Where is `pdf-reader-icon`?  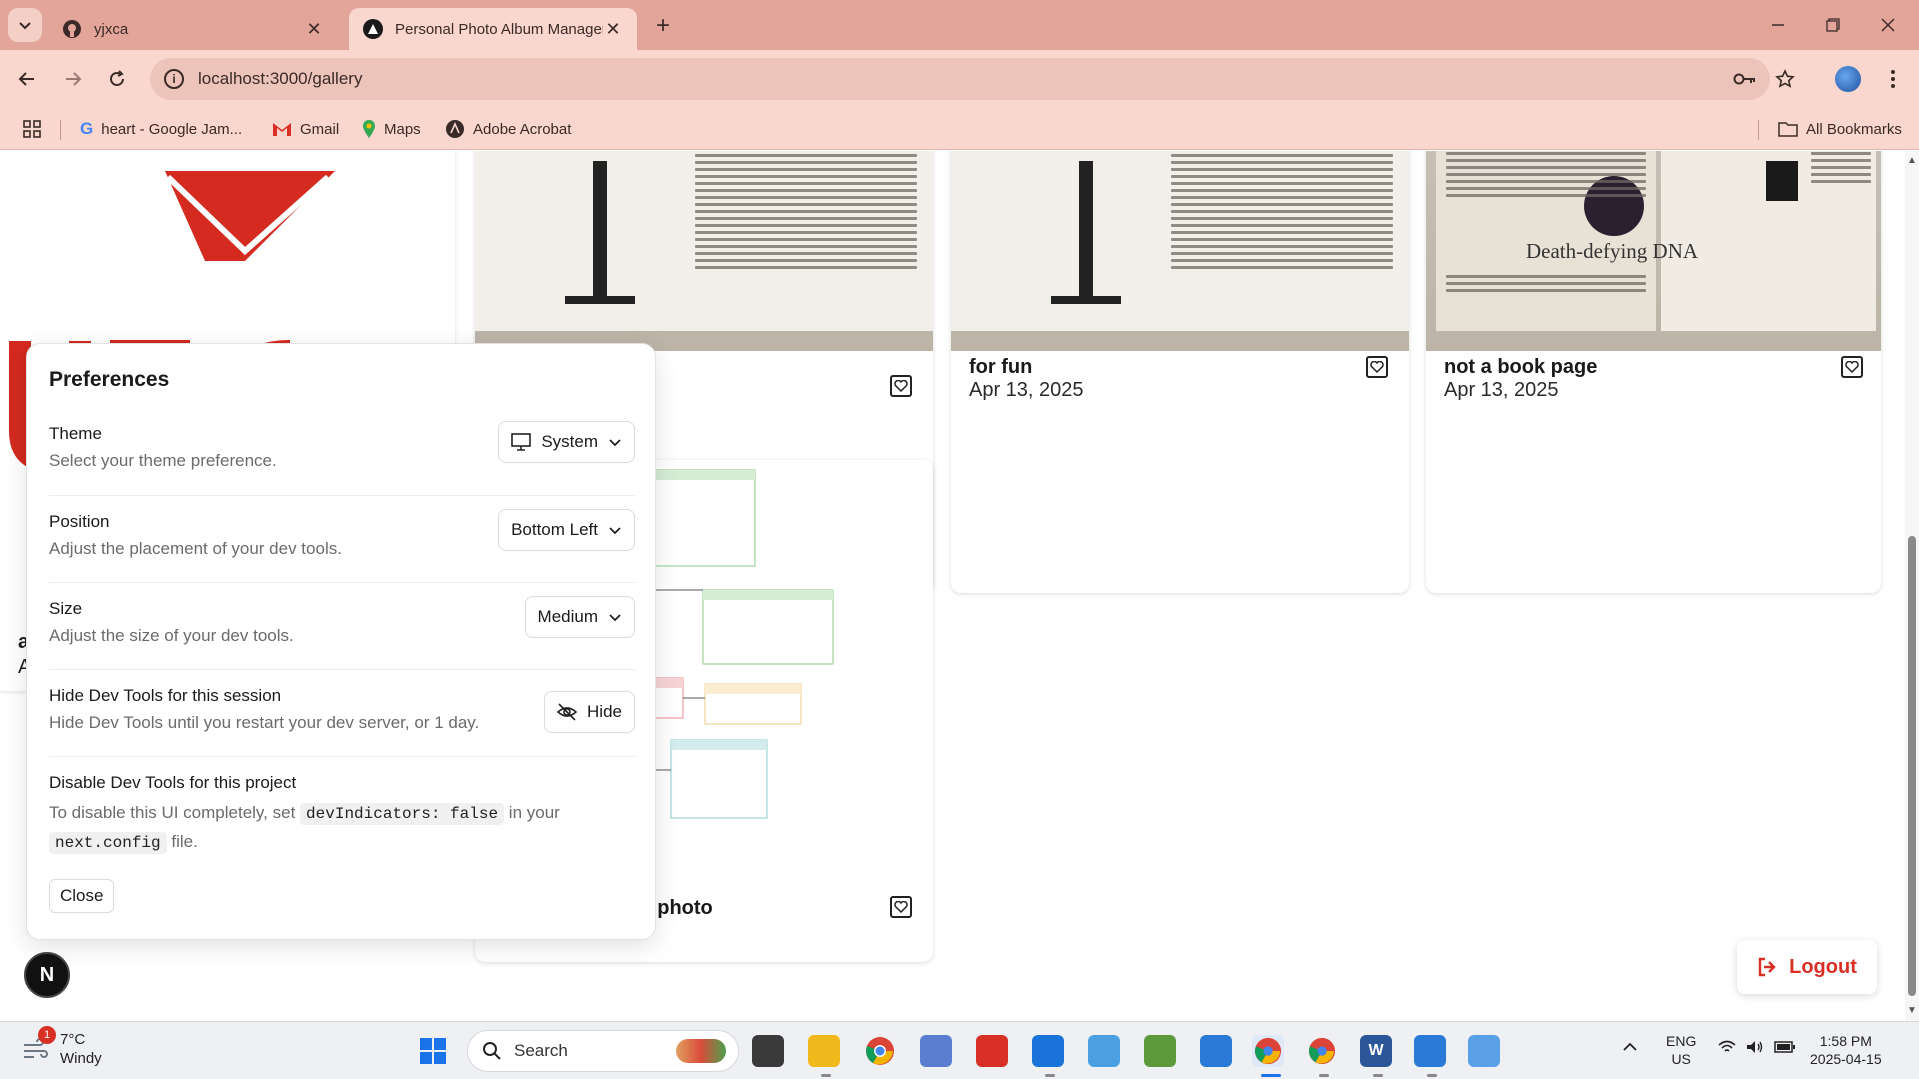
pdf-reader-icon is located at coordinates (992, 1051).